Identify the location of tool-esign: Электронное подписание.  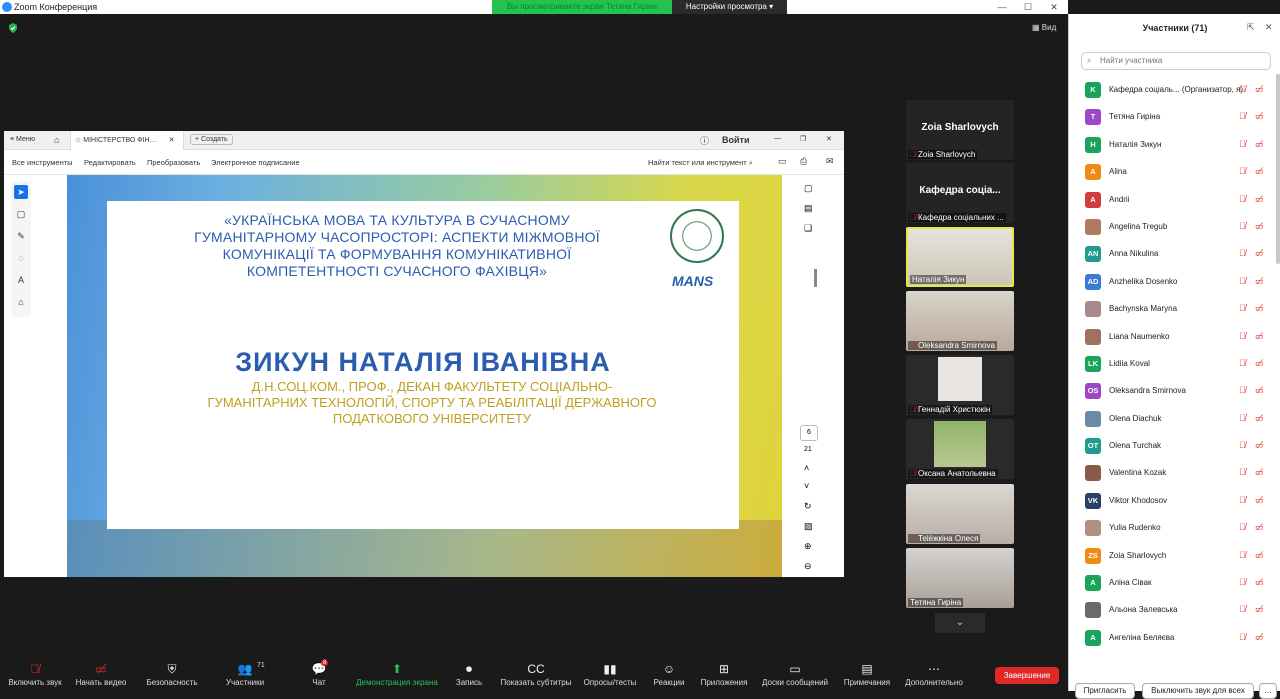
(255, 162).